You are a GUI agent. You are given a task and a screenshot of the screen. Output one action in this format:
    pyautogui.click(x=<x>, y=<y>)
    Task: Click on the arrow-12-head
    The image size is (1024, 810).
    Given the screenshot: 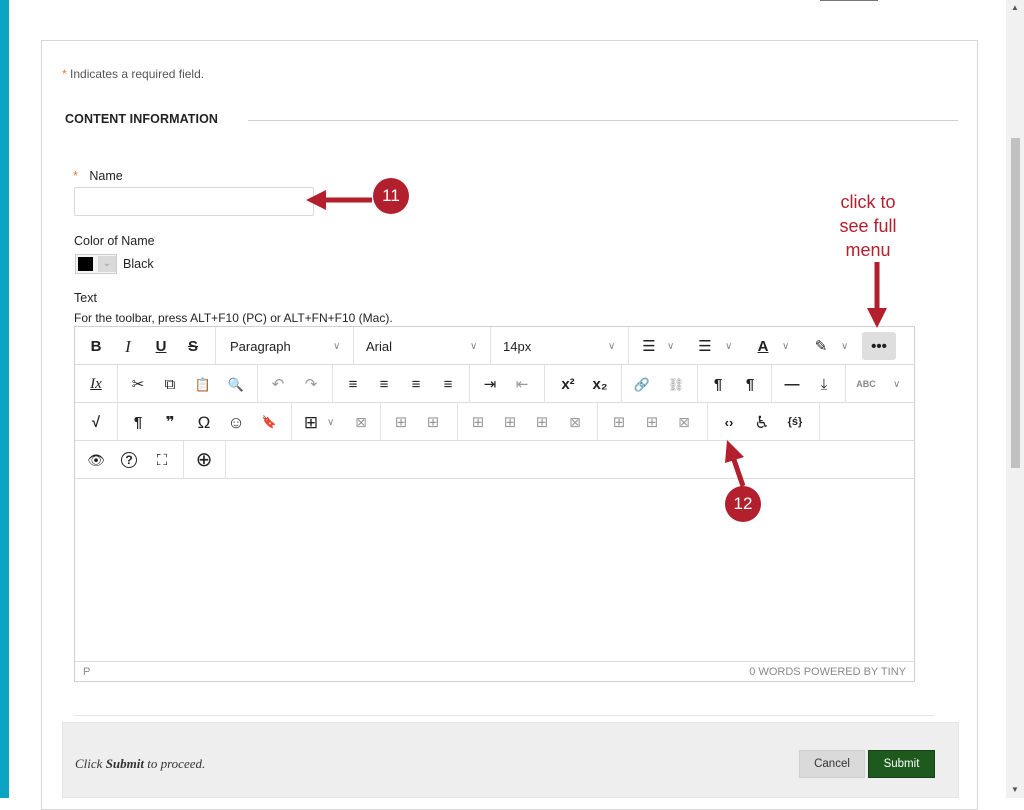 What is the action you would take?
    pyautogui.click(x=734, y=451)
    